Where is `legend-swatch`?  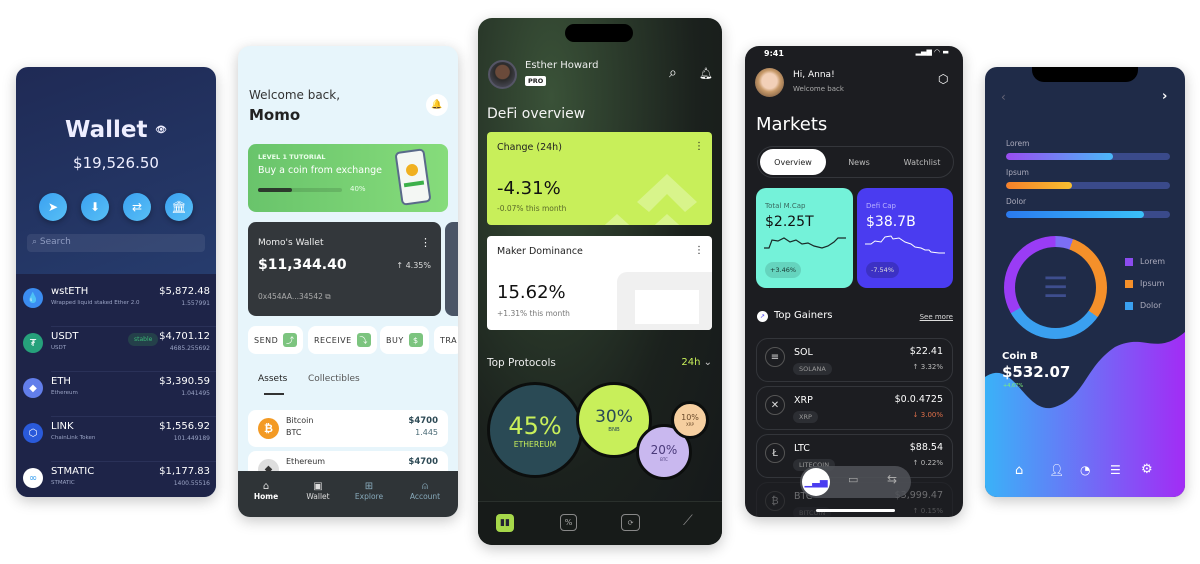 legend-swatch is located at coordinates (1129, 283).